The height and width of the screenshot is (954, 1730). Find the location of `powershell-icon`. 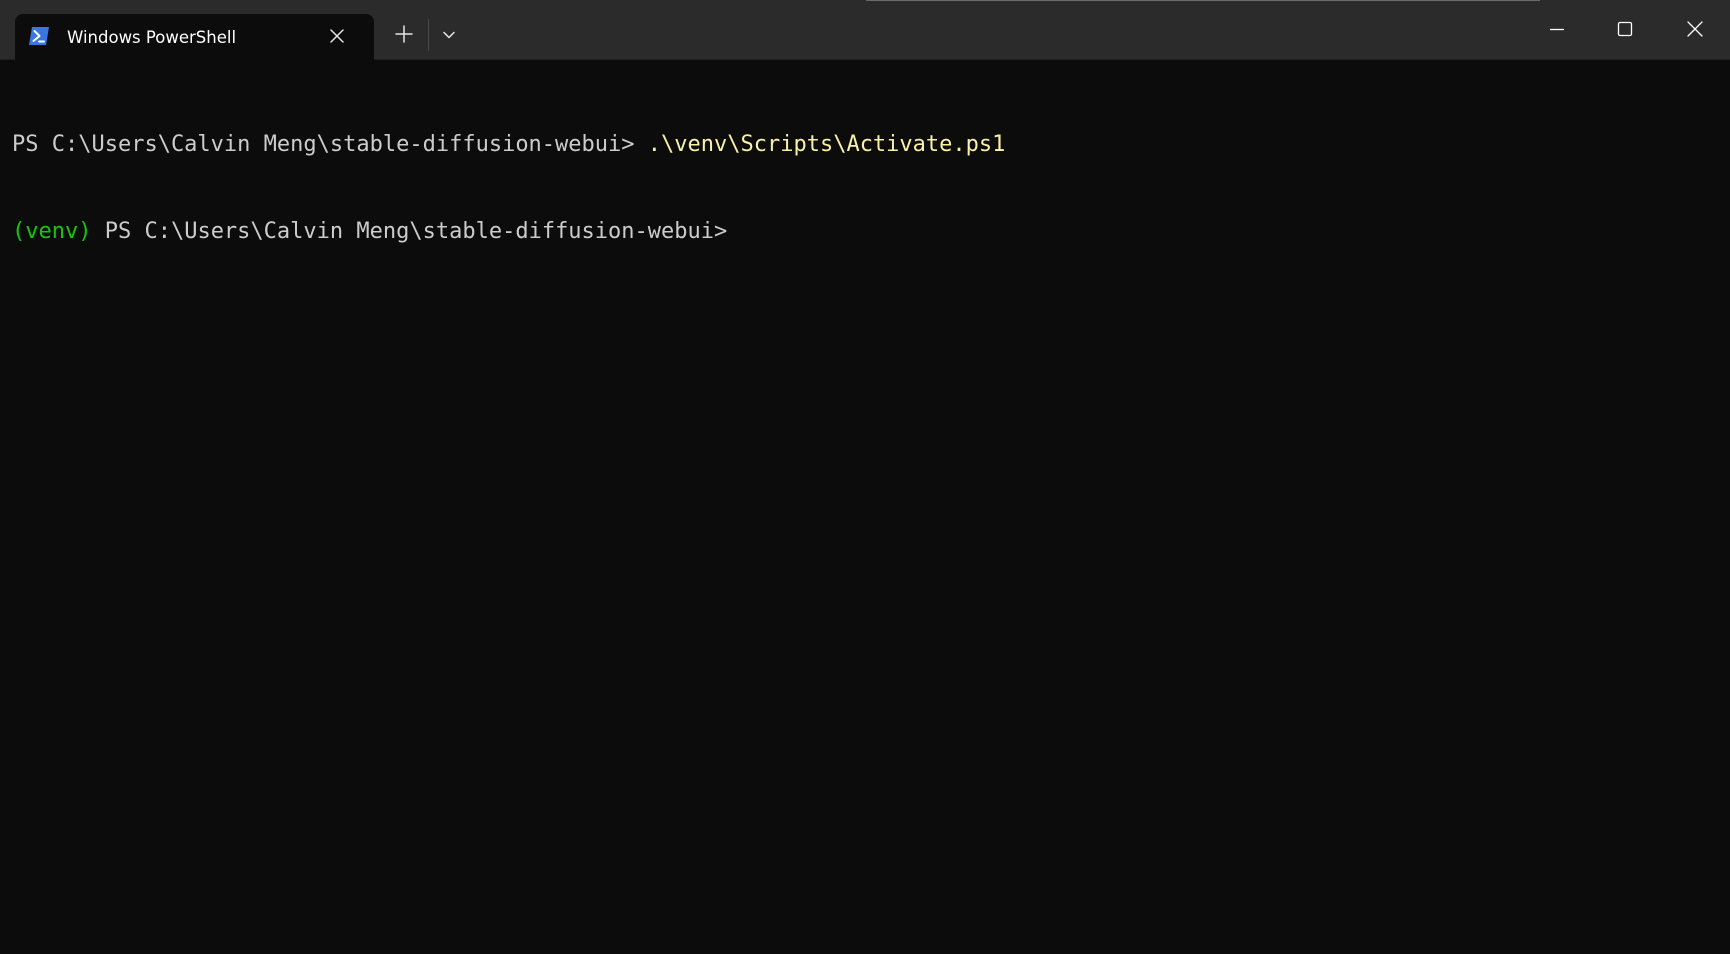

powershell-icon is located at coordinates (39, 36).